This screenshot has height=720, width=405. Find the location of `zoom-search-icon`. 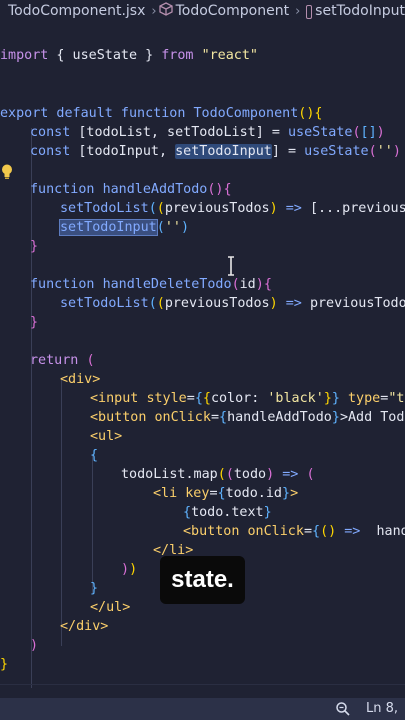

zoom-search-icon is located at coordinates (343, 709).